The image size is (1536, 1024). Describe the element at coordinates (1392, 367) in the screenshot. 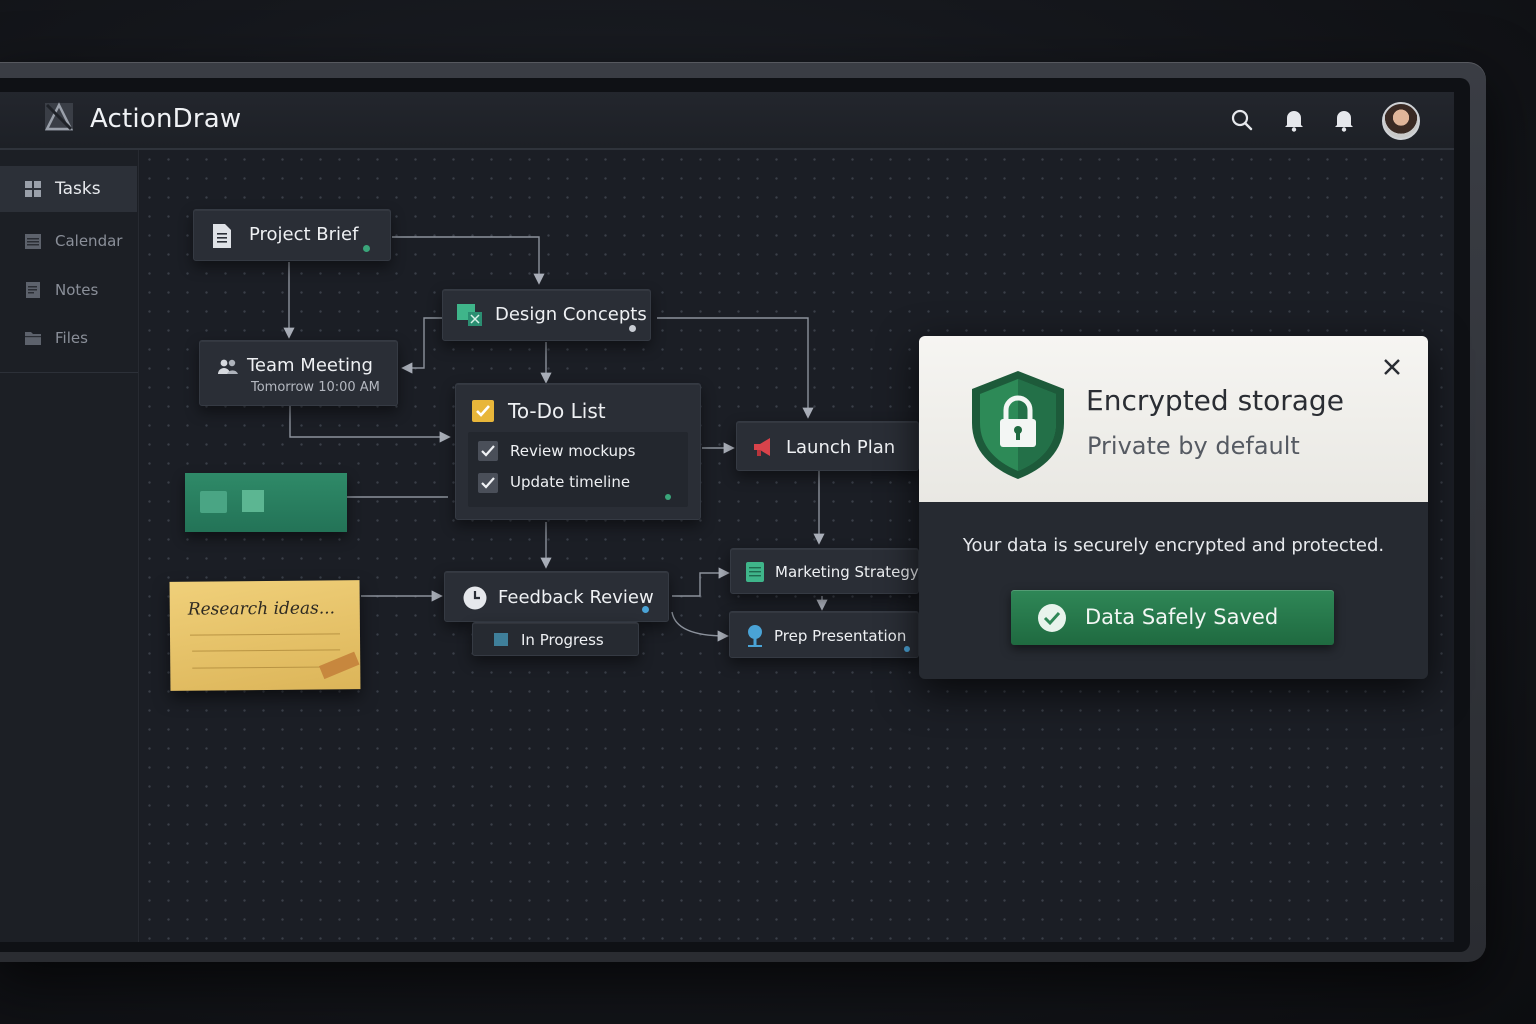

I see `close-icon` at that location.